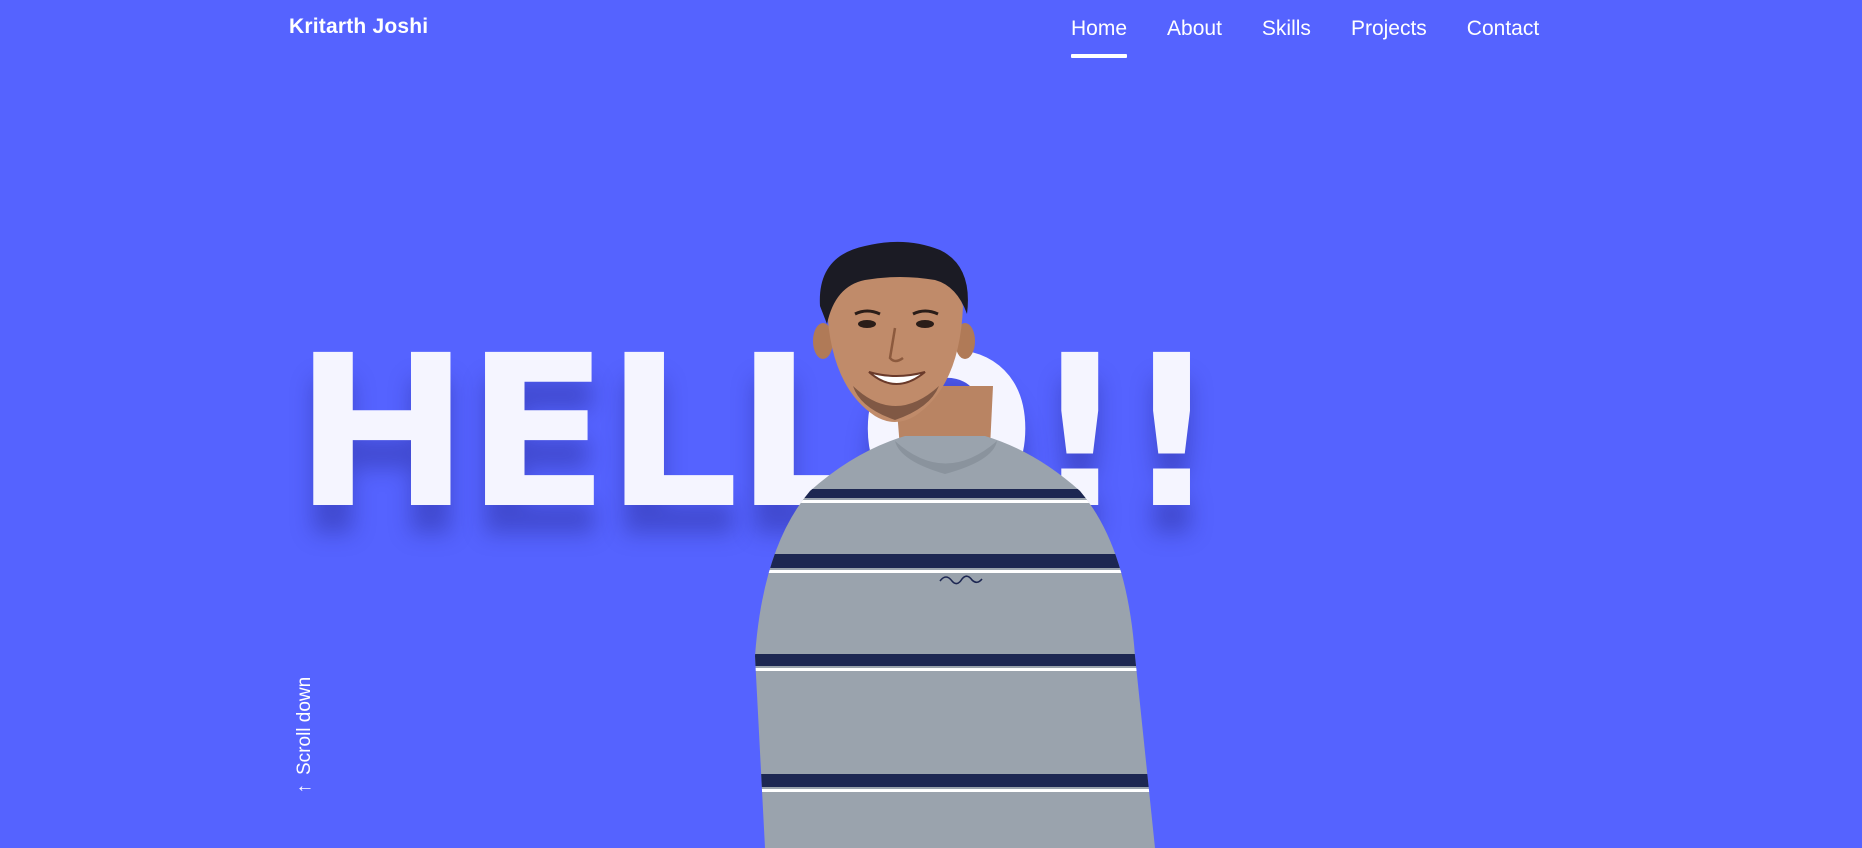 The height and width of the screenshot is (848, 1862). I want to click on nav-item-projects: Projects, so click(1389, 29).